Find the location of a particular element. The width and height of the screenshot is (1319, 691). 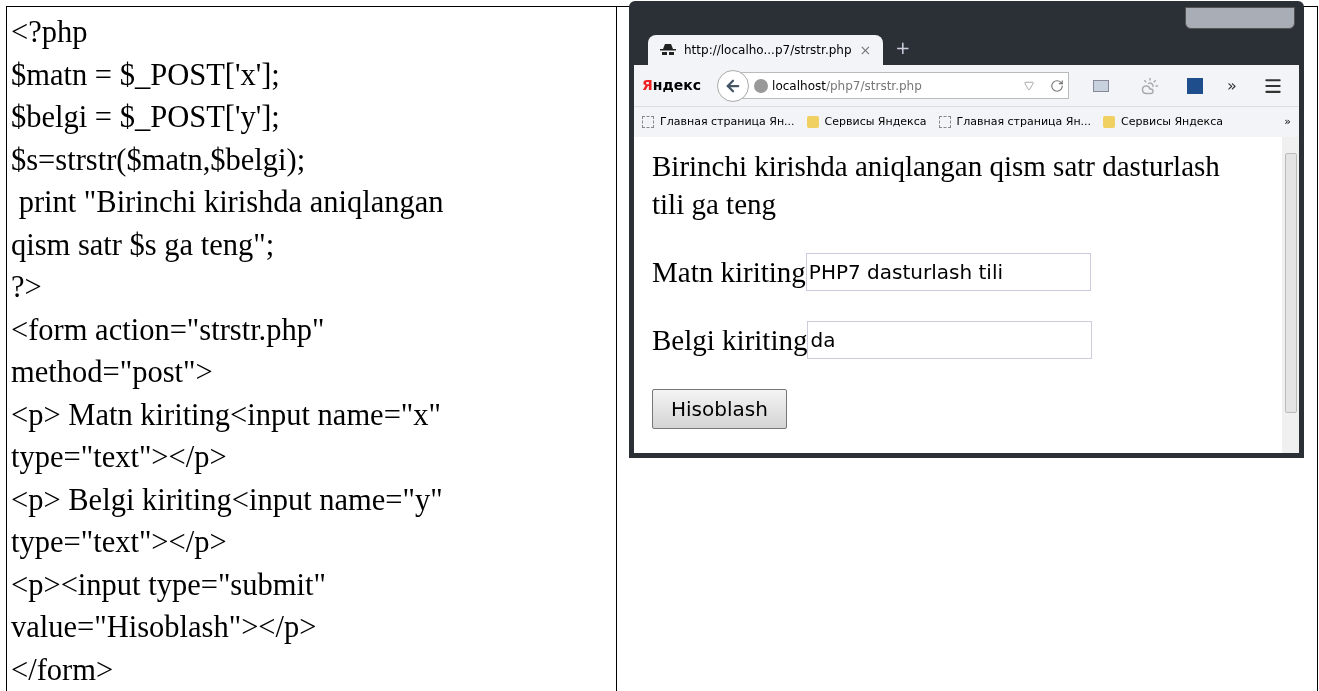

address-bar: localhost/php7/strstr.php is located at coordinates (905, 85).